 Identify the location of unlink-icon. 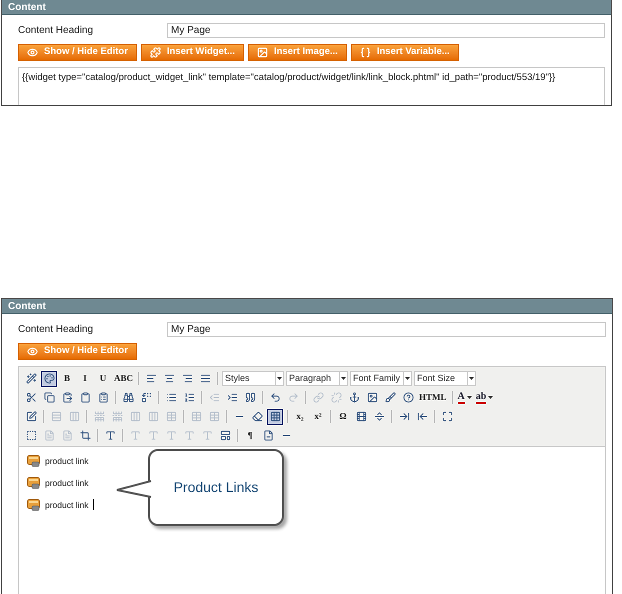
(336, 397).